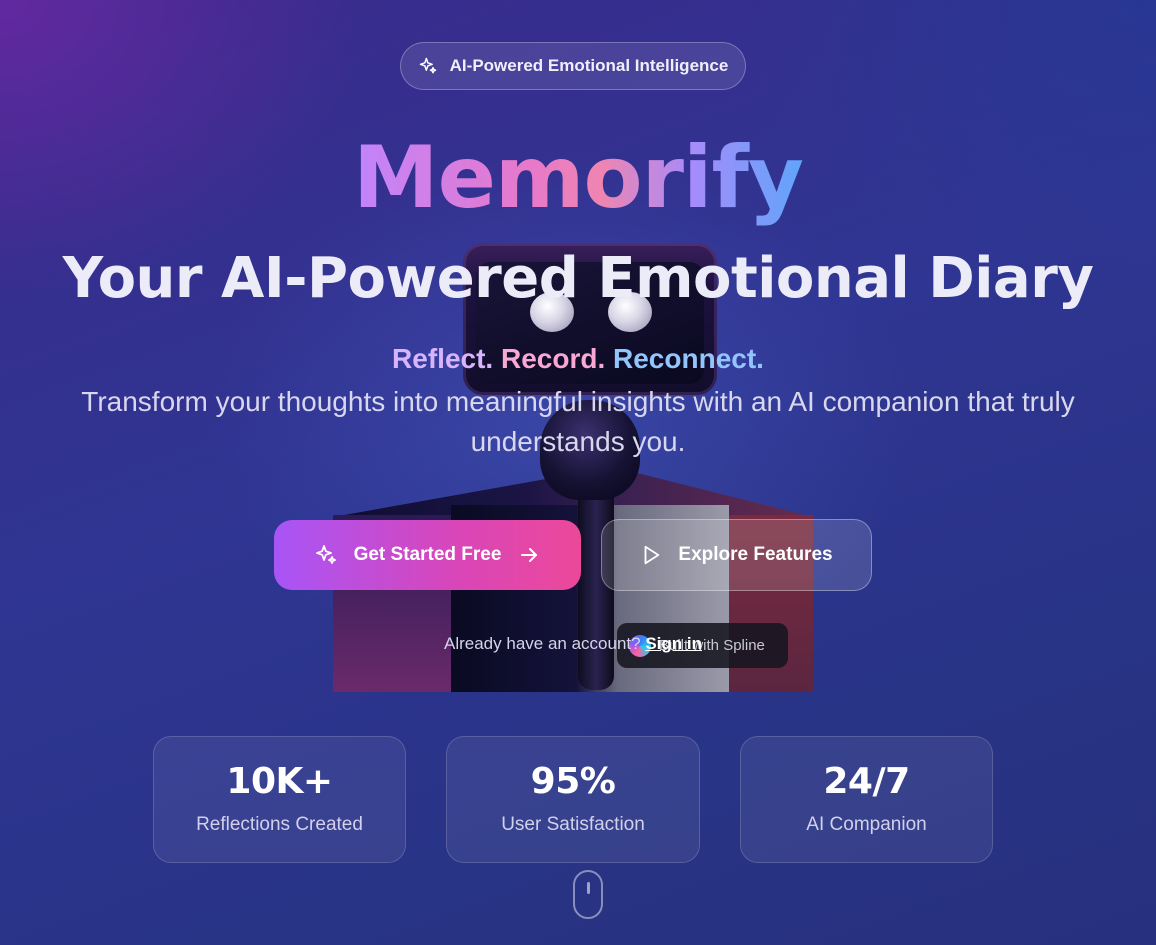  What do you see at coordinates (652, 555) in the screenshot?
I see `play-icon` at bounding box center [652, 555].